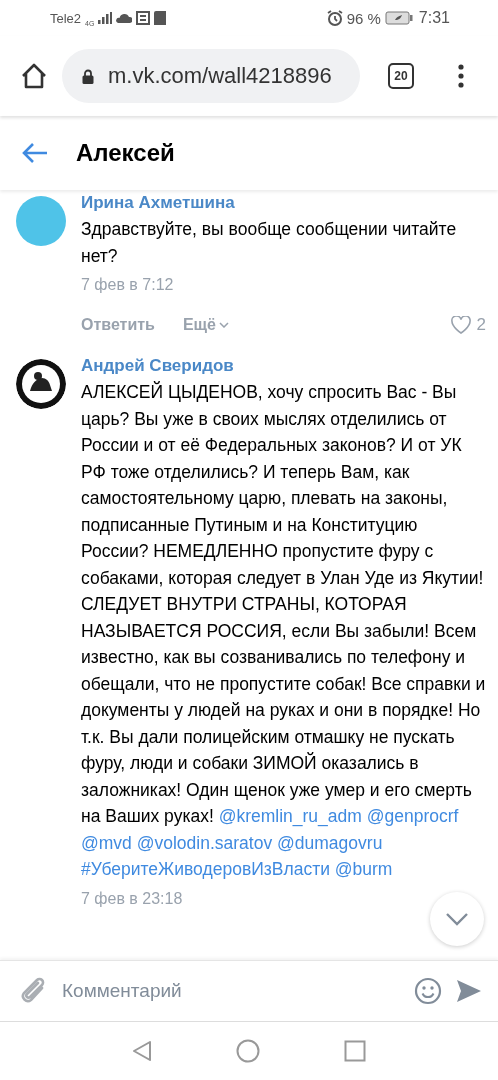 The image size is (498, 1080). I want to click on comment-date: 7 фев в 7:12, so click(128, 285).